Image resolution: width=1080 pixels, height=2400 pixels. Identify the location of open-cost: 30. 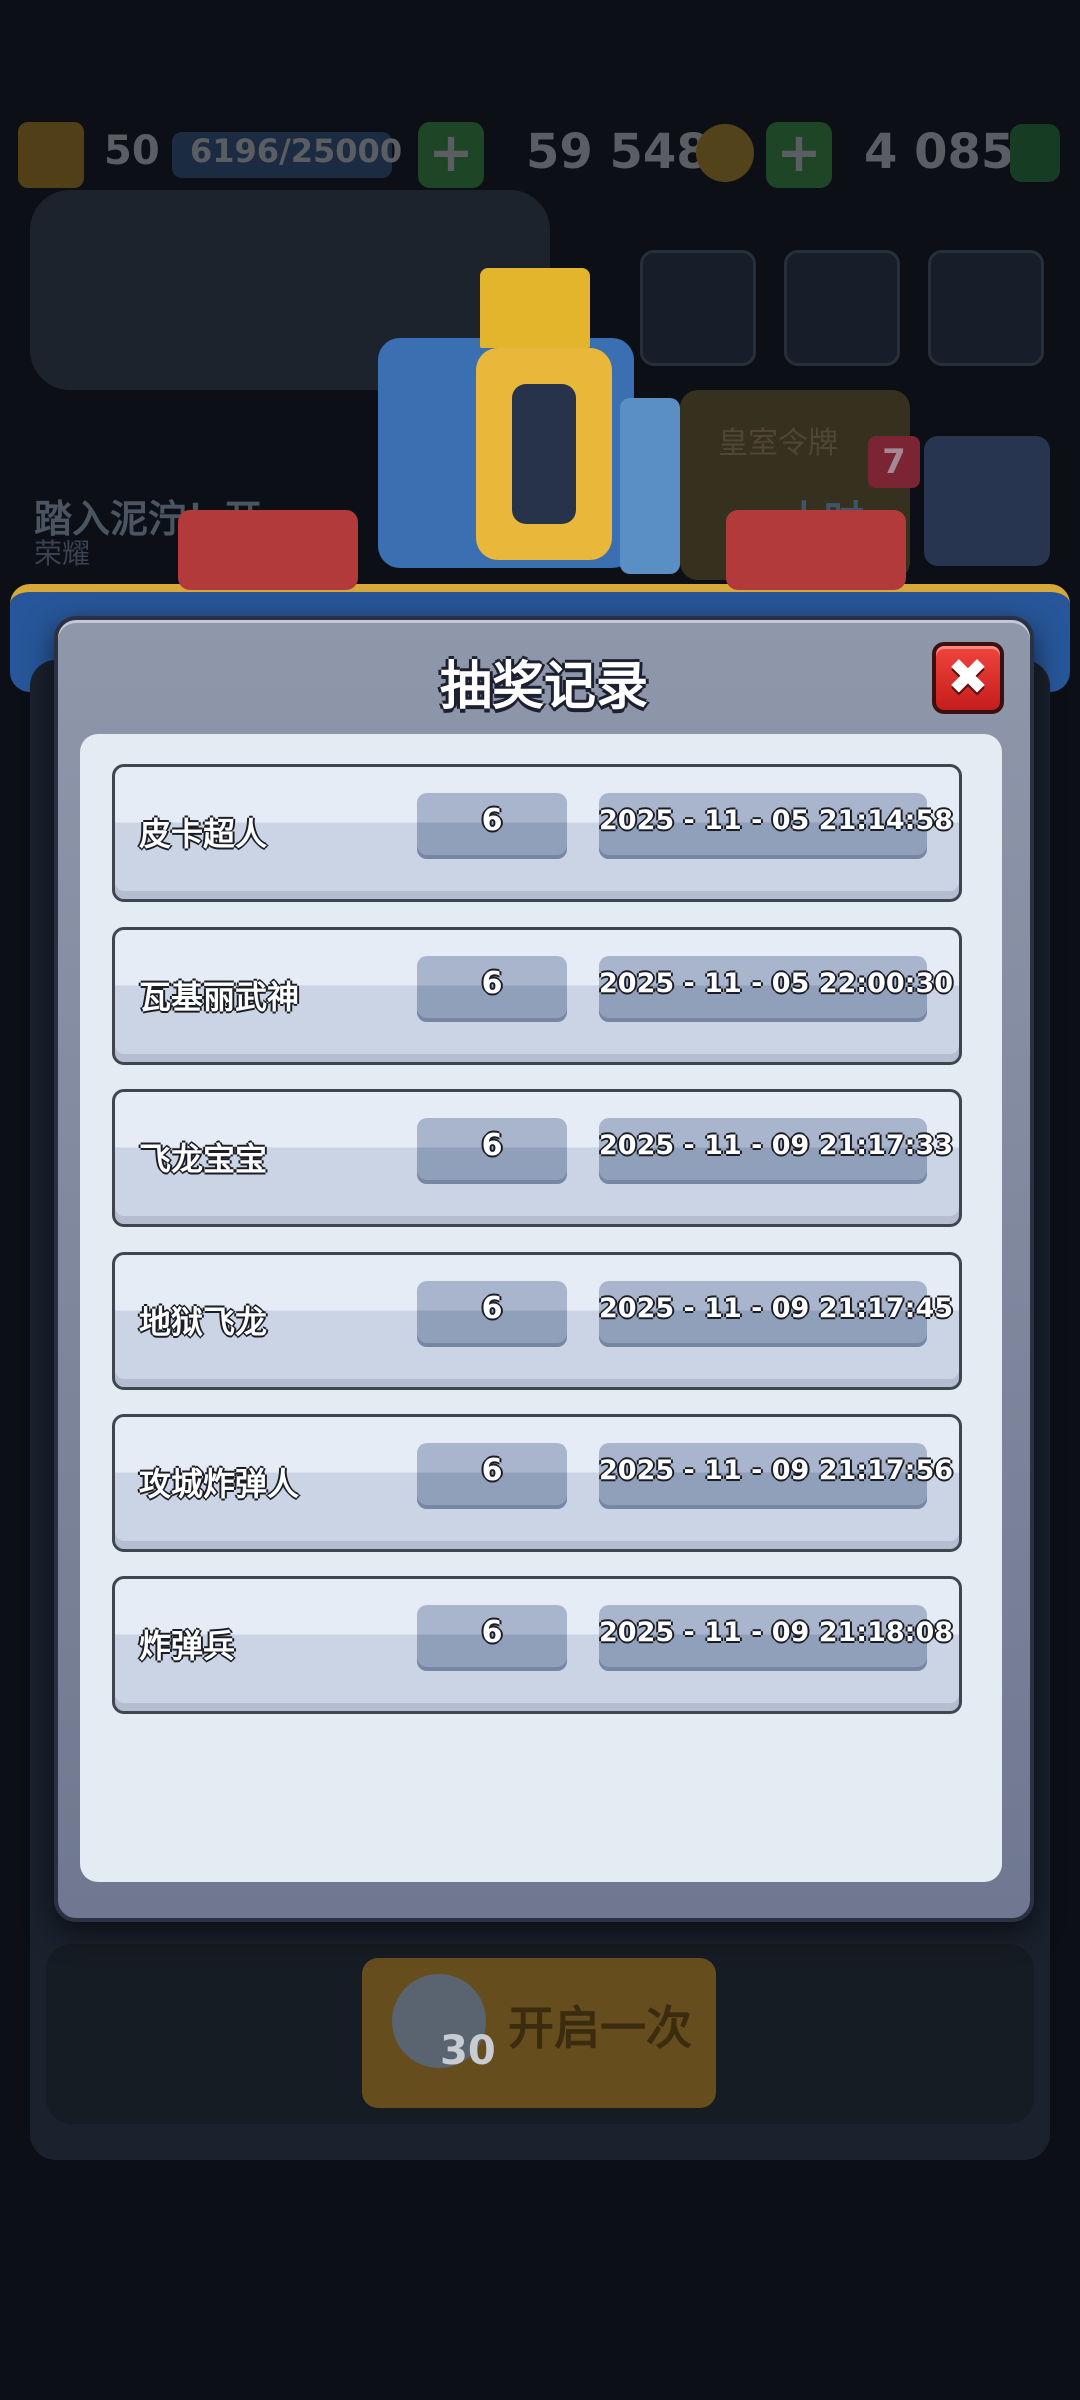
(468, 2051).